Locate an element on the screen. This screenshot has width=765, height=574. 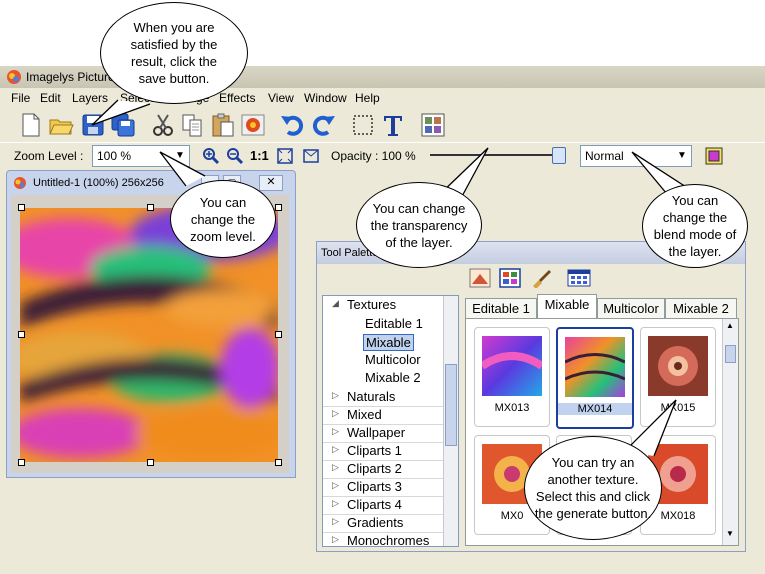
paste-icon is located at coordinates (223, 125).